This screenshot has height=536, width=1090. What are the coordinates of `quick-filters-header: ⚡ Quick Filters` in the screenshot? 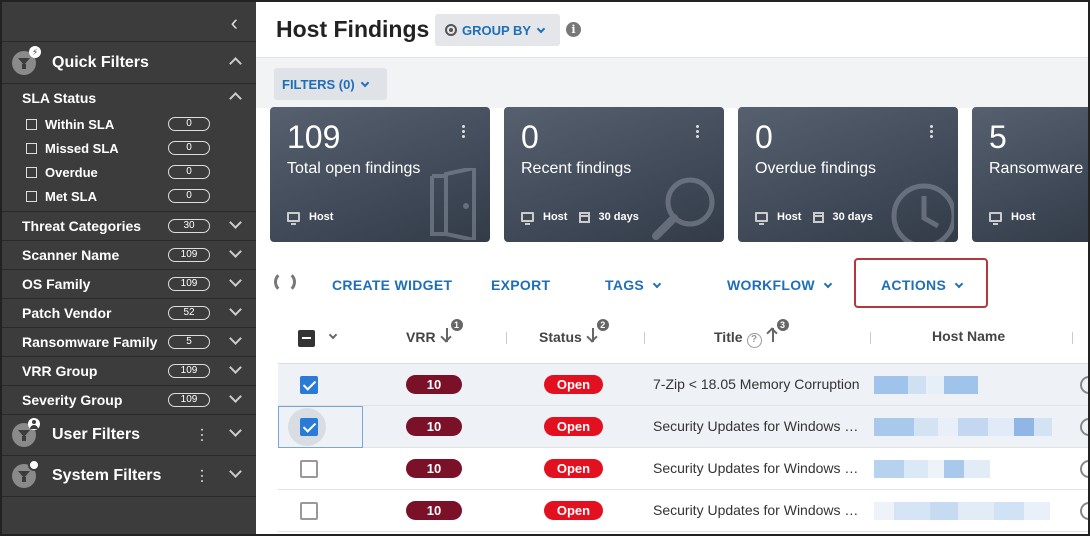 It's located at (129, 63).